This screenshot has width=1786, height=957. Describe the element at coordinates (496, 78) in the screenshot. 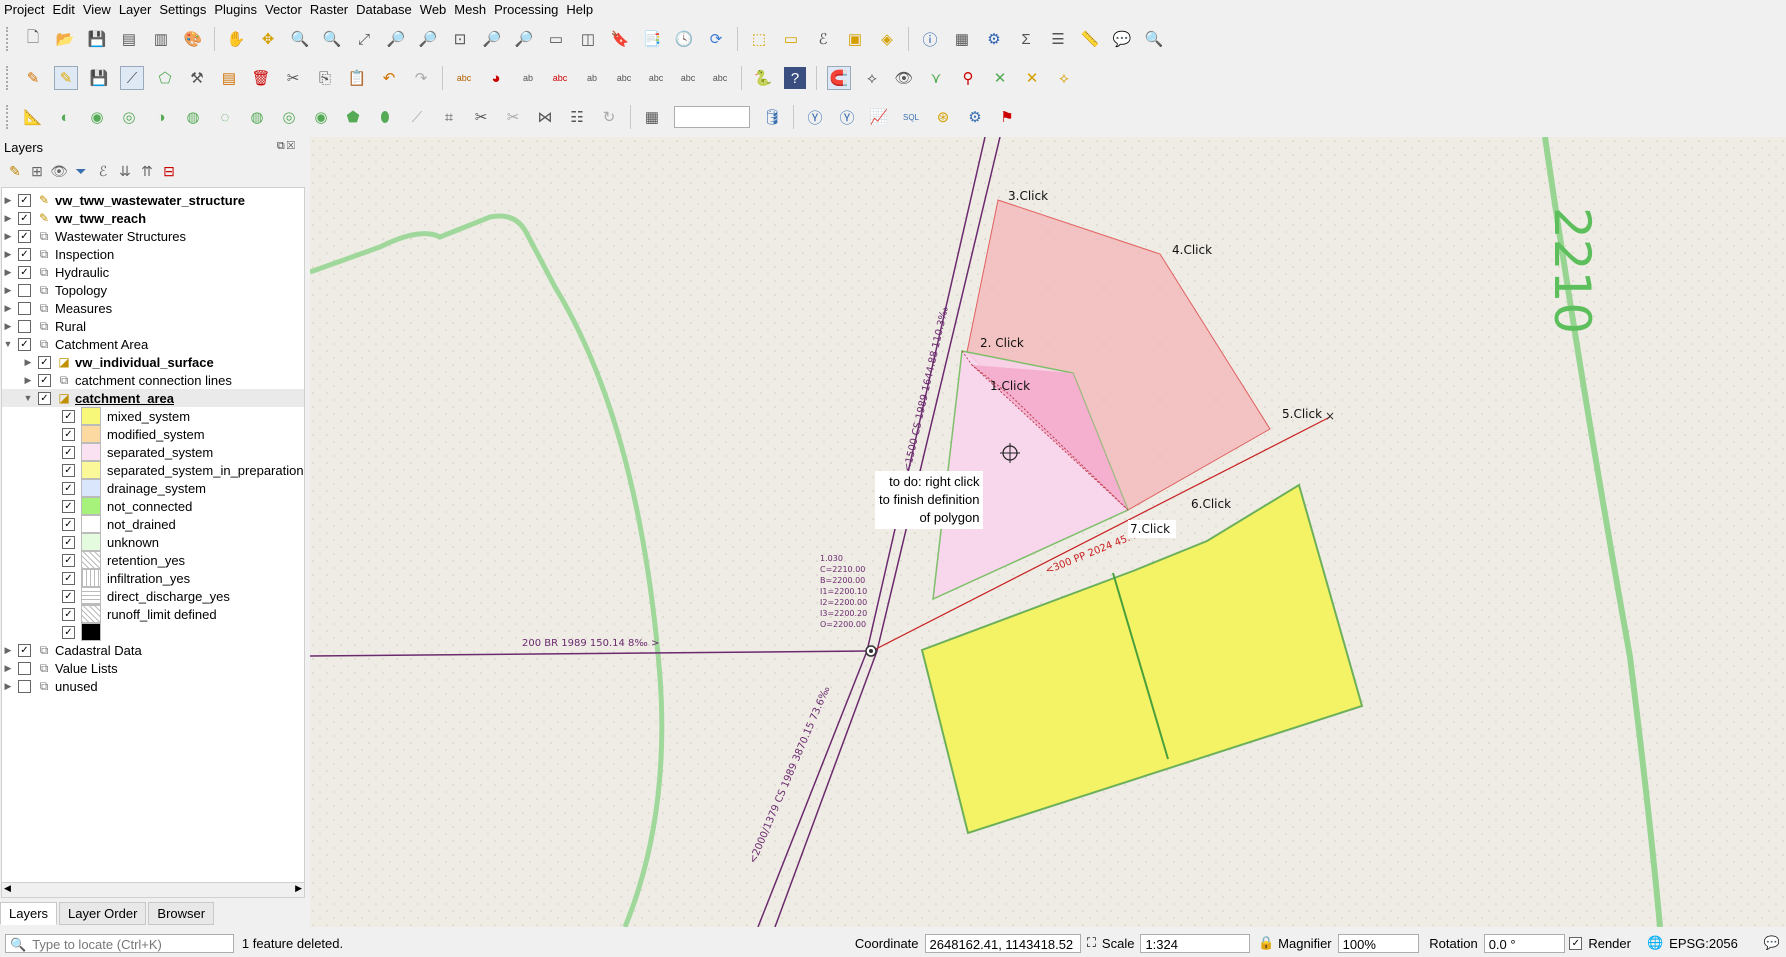

I see `layer-diagram-icon: ◕` at that location.